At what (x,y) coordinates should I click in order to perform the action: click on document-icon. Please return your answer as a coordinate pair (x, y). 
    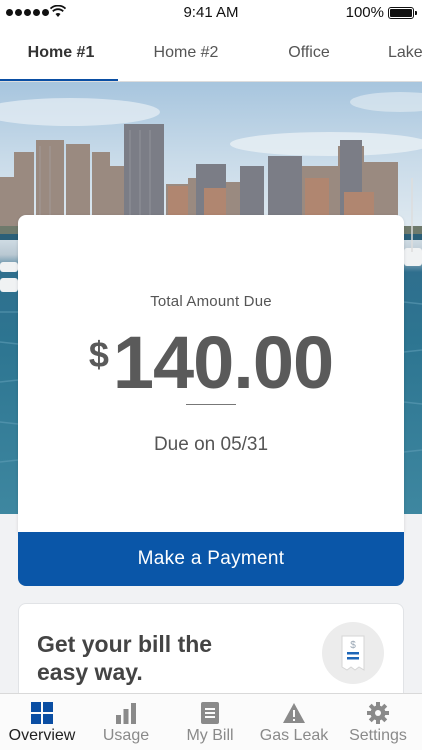
    Looking at the image, I should click on (210, 713).